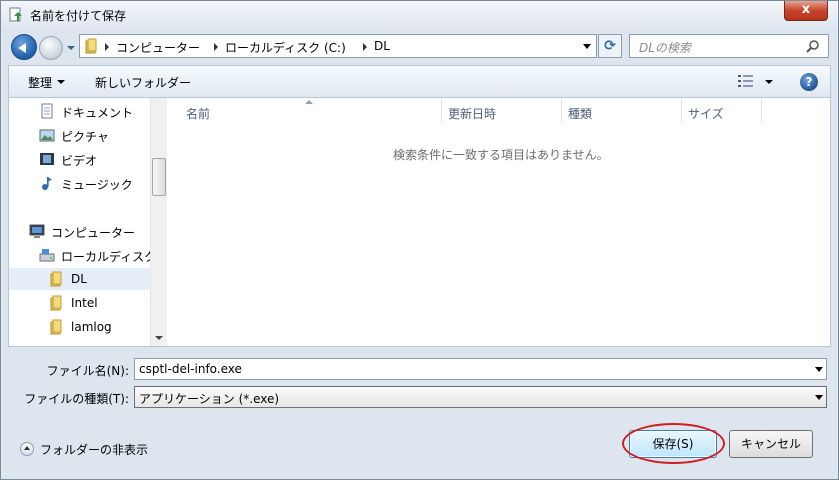 The width and height of the screenshot is (839, 480). I want to click on drive-icon, so click(47, 255).